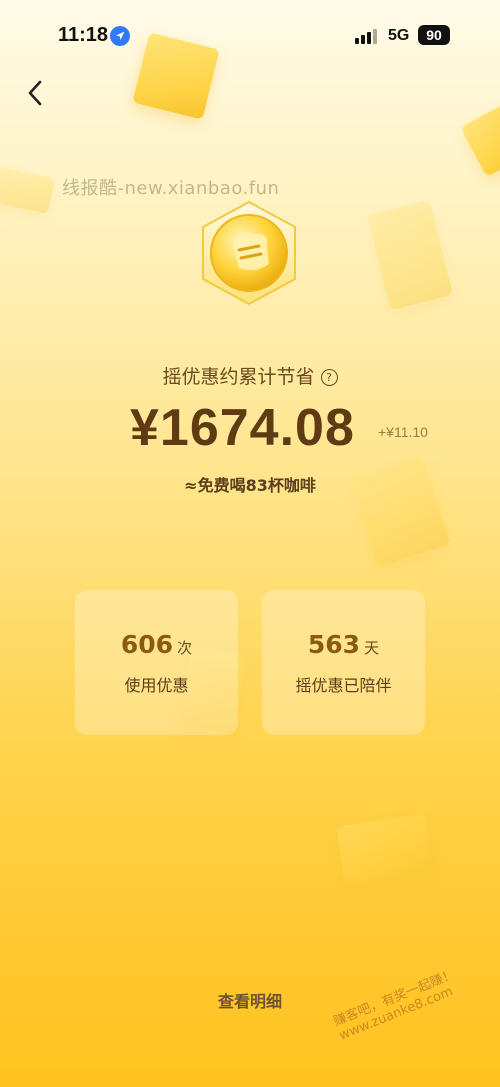  I want to click on floating-gold-card-left, so click(28, 190).